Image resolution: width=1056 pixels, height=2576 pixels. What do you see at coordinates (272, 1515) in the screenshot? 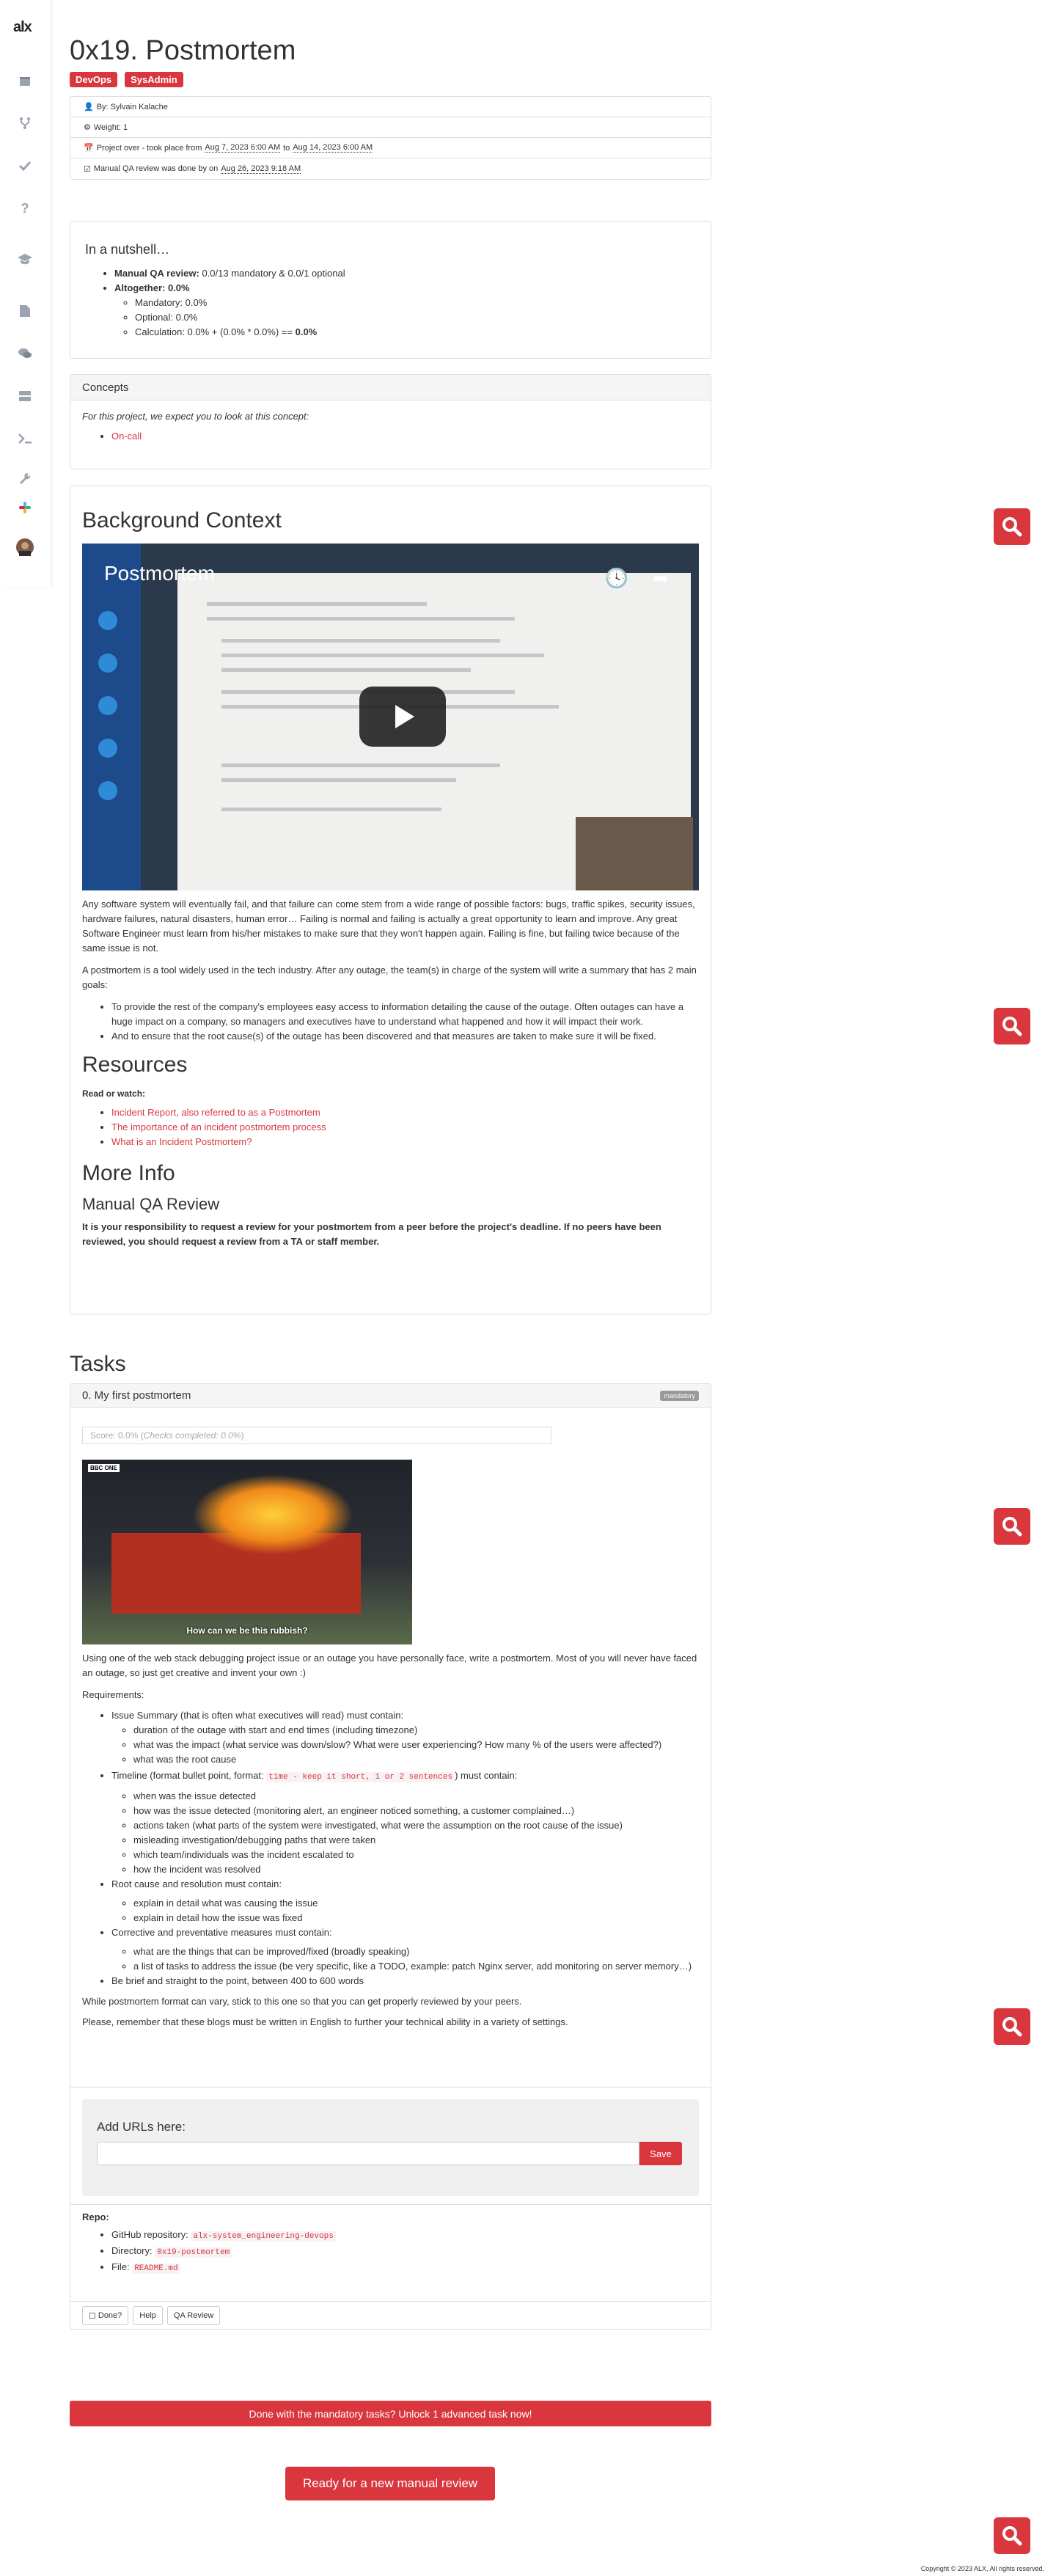
I see `fire-shape` at bounding box center [272, 1515].